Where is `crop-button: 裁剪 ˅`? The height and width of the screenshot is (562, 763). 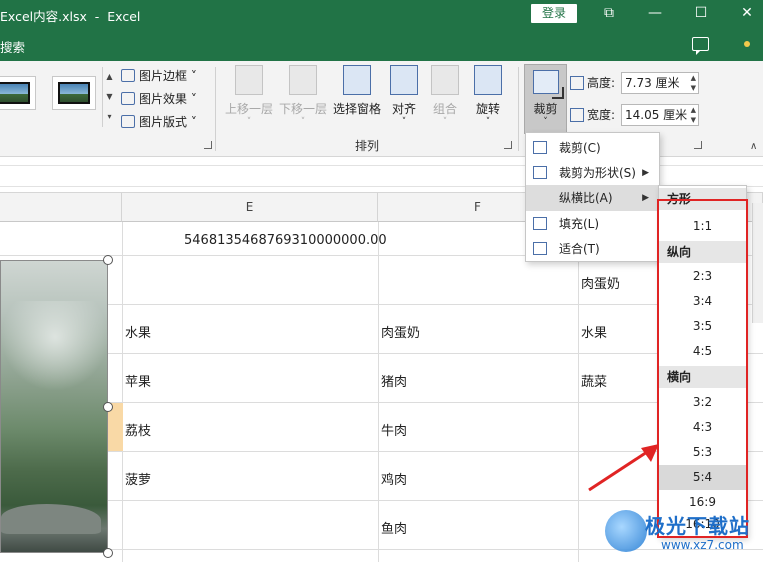
crop-button: 裁剪 ˅ is located at coordinates (545, 99).